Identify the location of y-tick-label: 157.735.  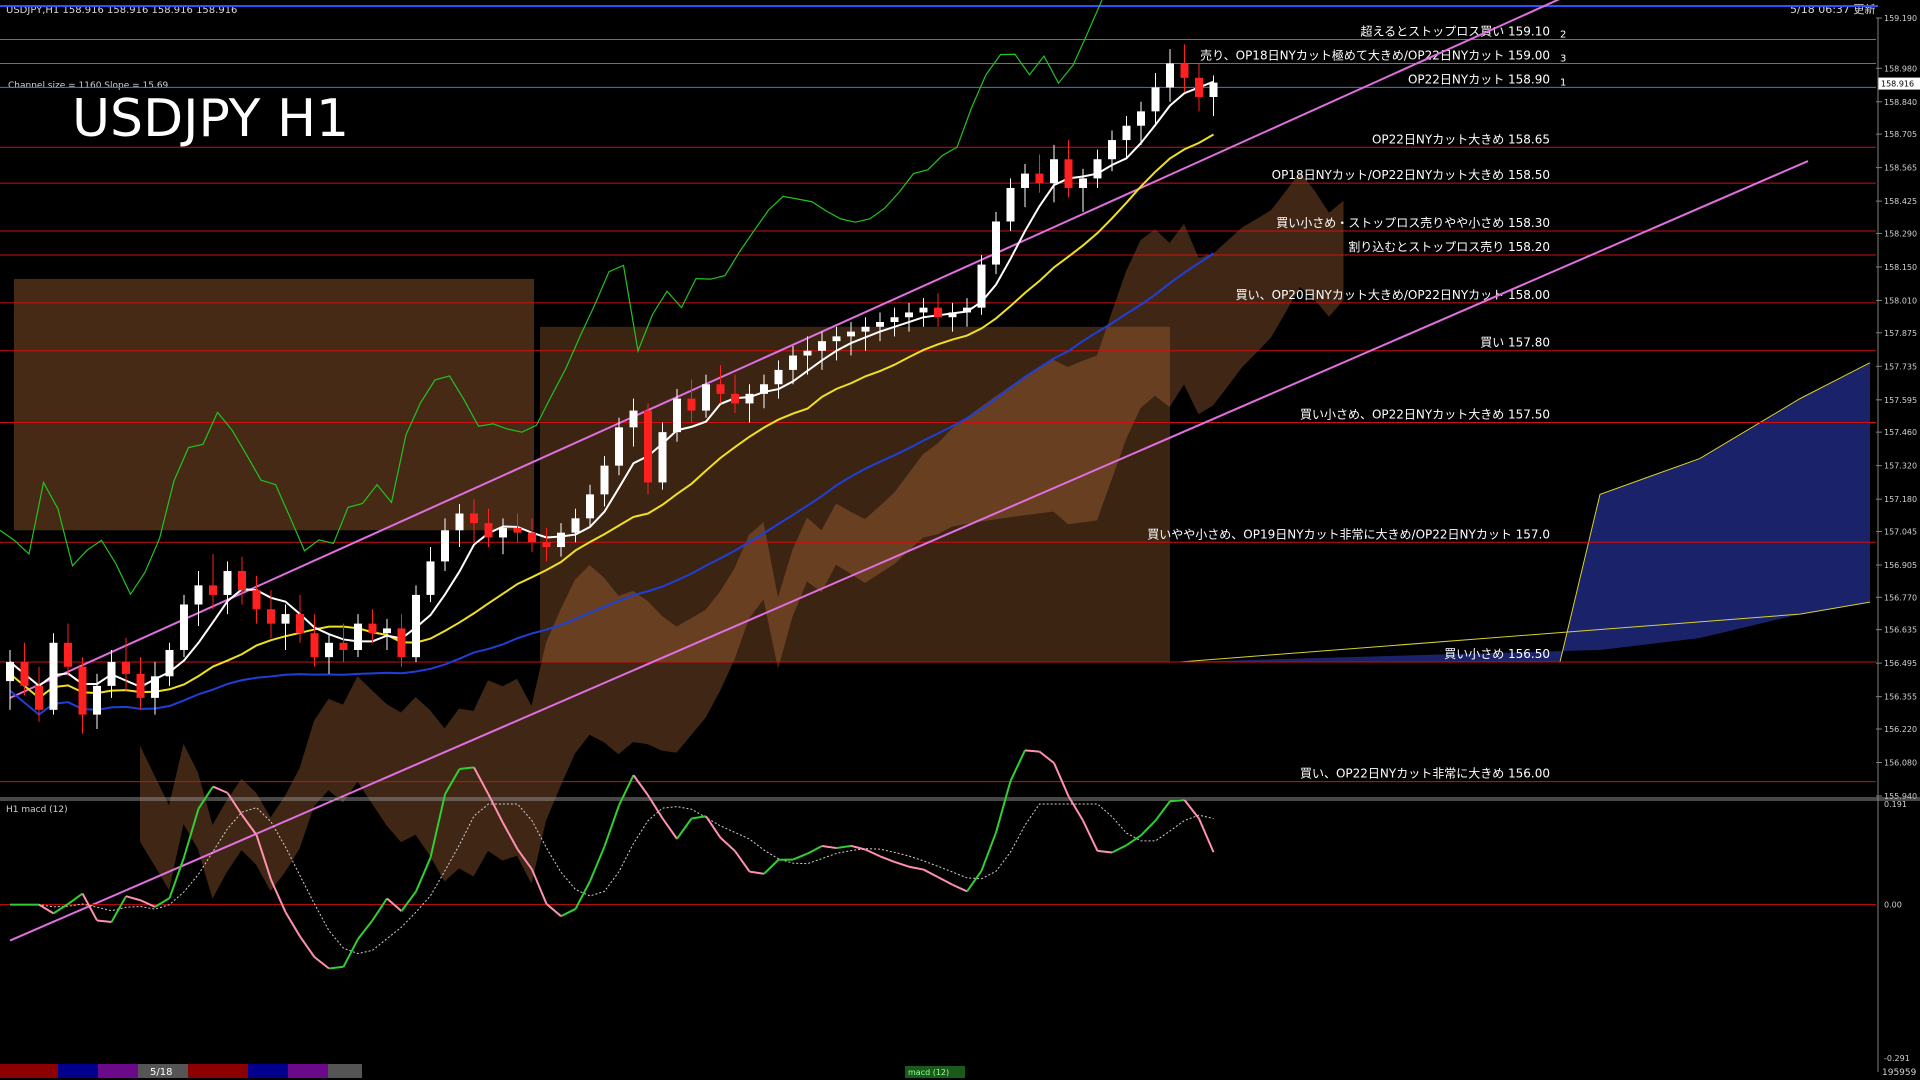
(1900, 366).